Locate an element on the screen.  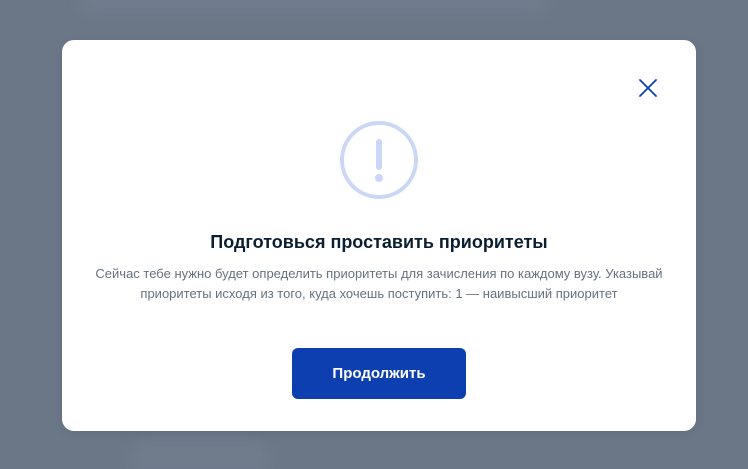
modal-title: Подготовься проставить приоритеты is located at coordinates (379, 242).